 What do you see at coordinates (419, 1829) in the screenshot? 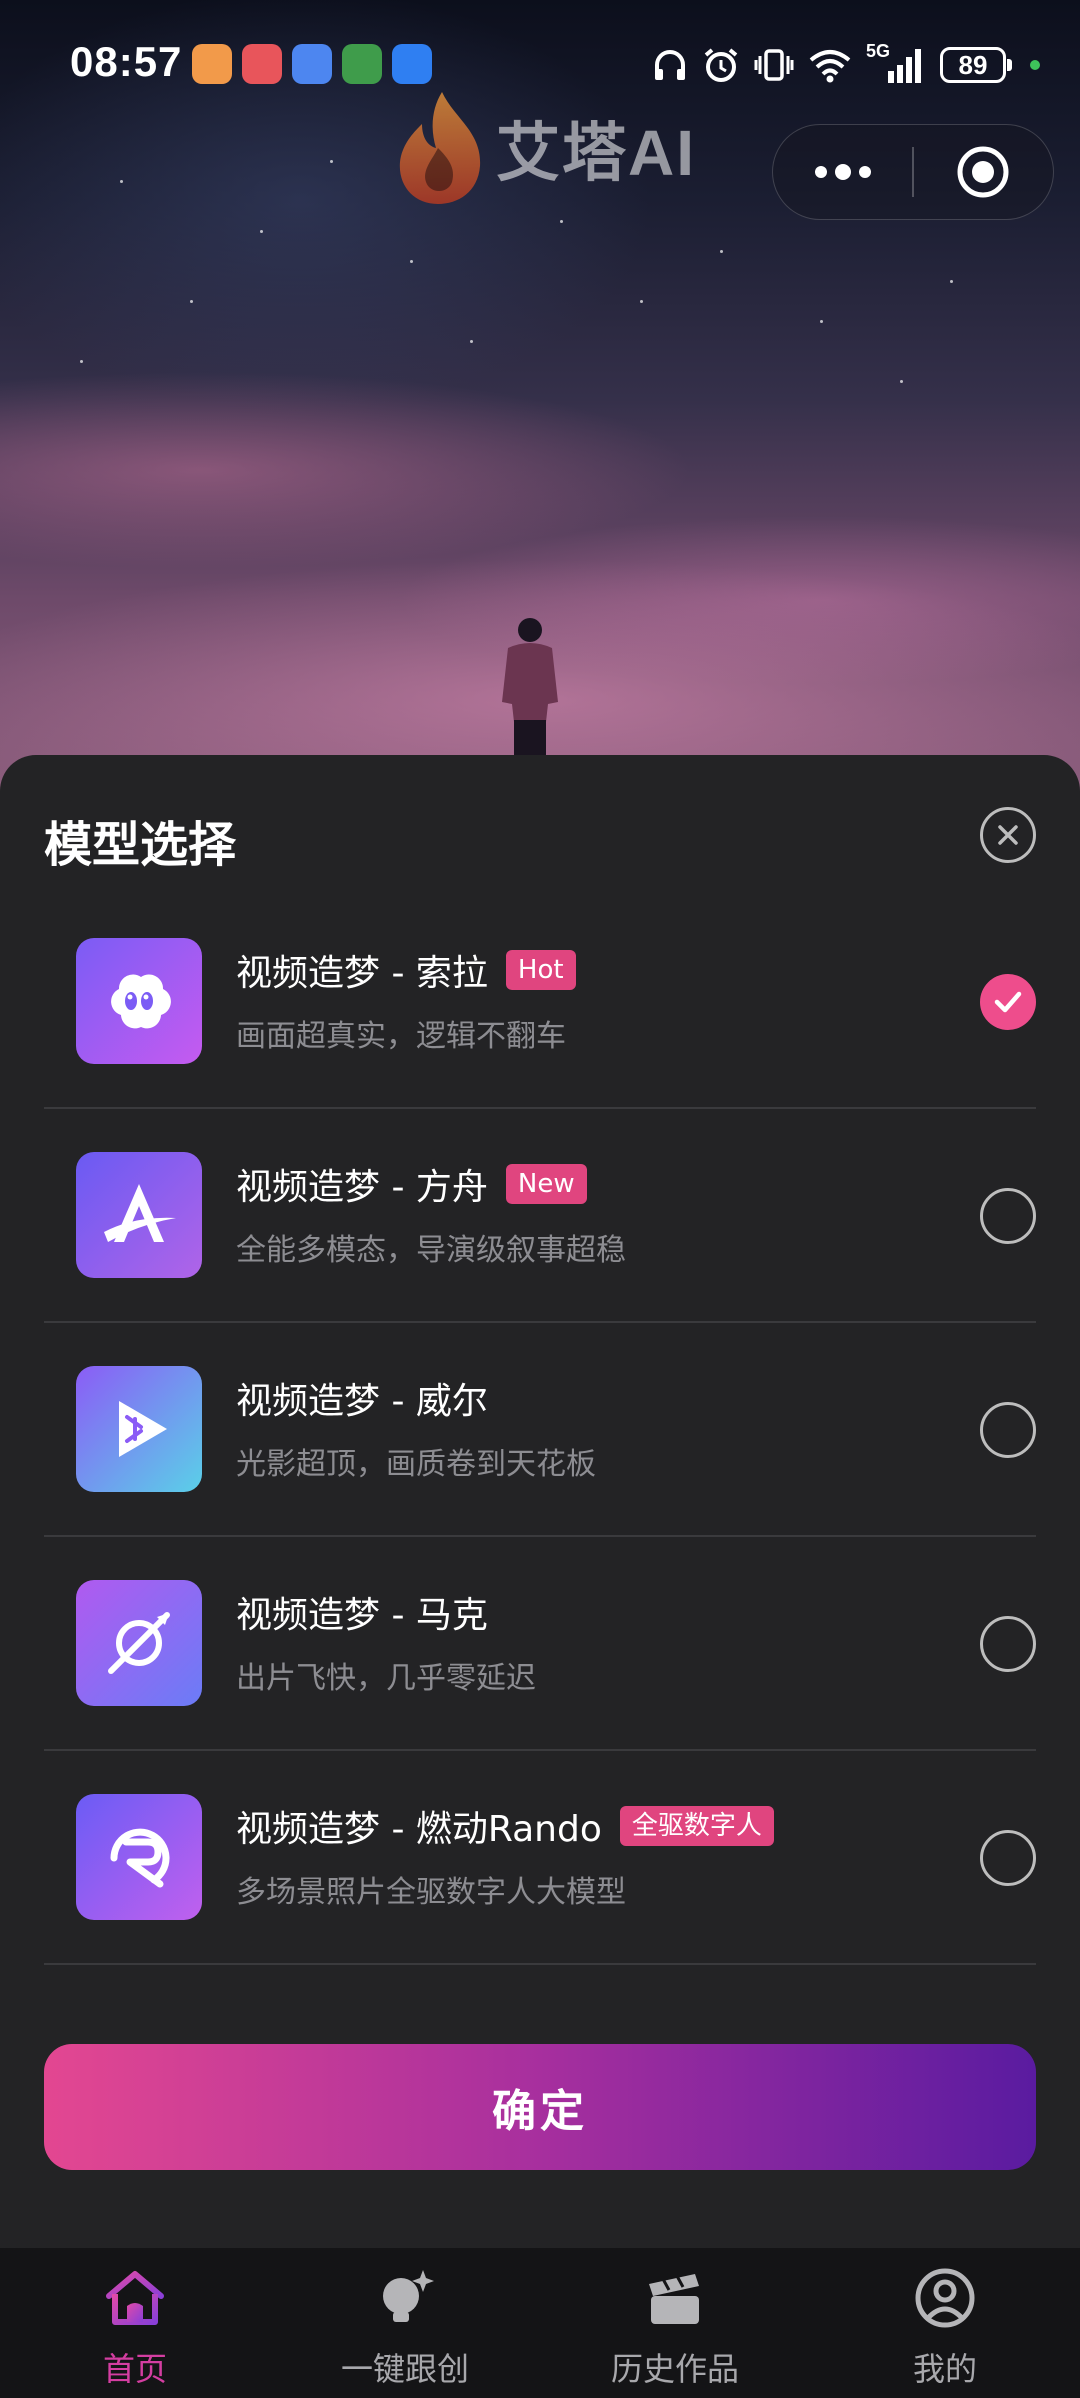
I see `model-name: 视频造梦 - 燃动Rando` at bounding box center [419, 1829].